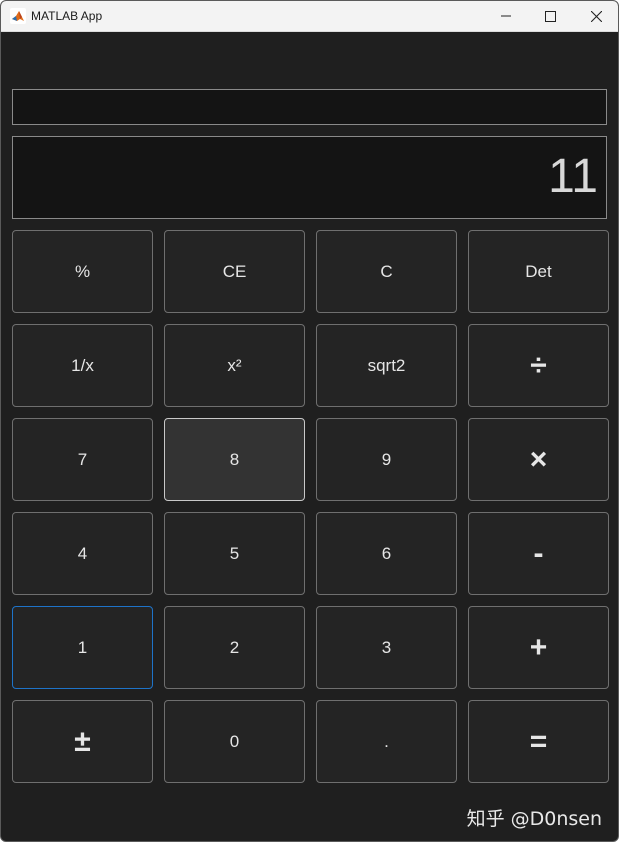  Describe the element at coordinates (534, 819) in the screenshot. I see `watermark-text: 知乎 @D0nsen` at that location.